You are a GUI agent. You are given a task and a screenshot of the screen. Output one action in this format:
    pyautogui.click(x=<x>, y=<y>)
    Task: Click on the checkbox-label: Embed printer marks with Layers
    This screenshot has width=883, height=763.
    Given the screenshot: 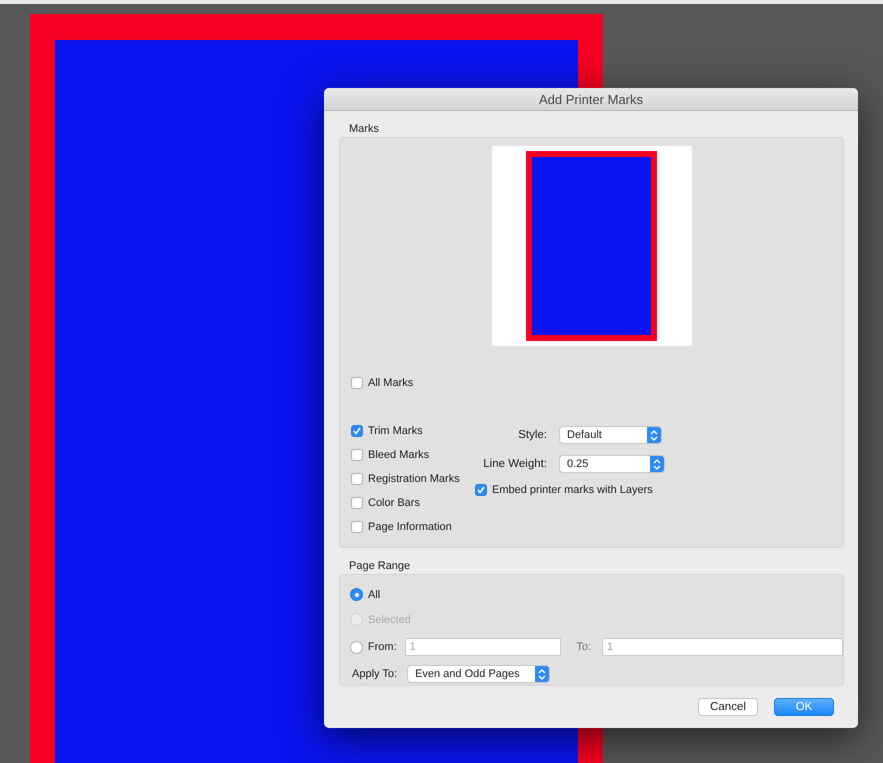 What is the action you would take?
    pyautogui.click(x=572, y=490)
    